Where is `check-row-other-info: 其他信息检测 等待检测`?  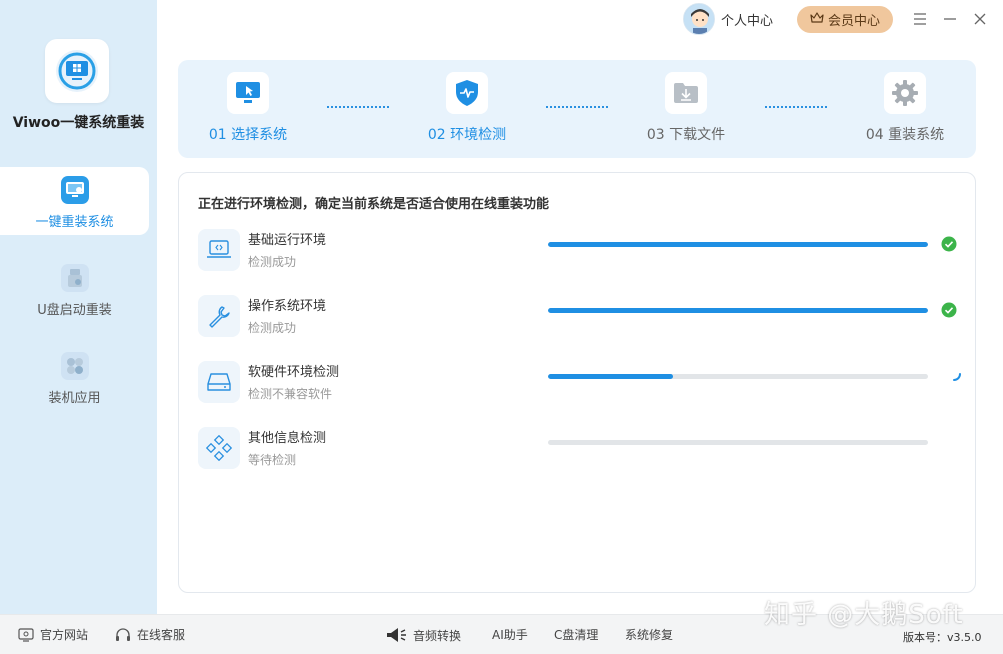
check-row-other-info: 其他信息检测 等待检测 is located at coordinates (583, 450).